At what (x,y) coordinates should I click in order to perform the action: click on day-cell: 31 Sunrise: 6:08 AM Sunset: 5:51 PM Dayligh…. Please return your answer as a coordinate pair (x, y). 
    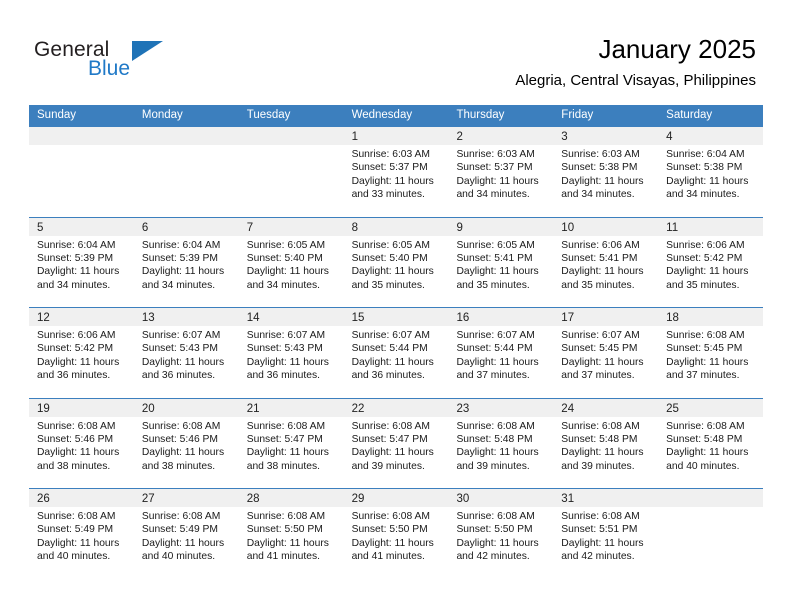
    Looking at the image, I should click on (606, 534).